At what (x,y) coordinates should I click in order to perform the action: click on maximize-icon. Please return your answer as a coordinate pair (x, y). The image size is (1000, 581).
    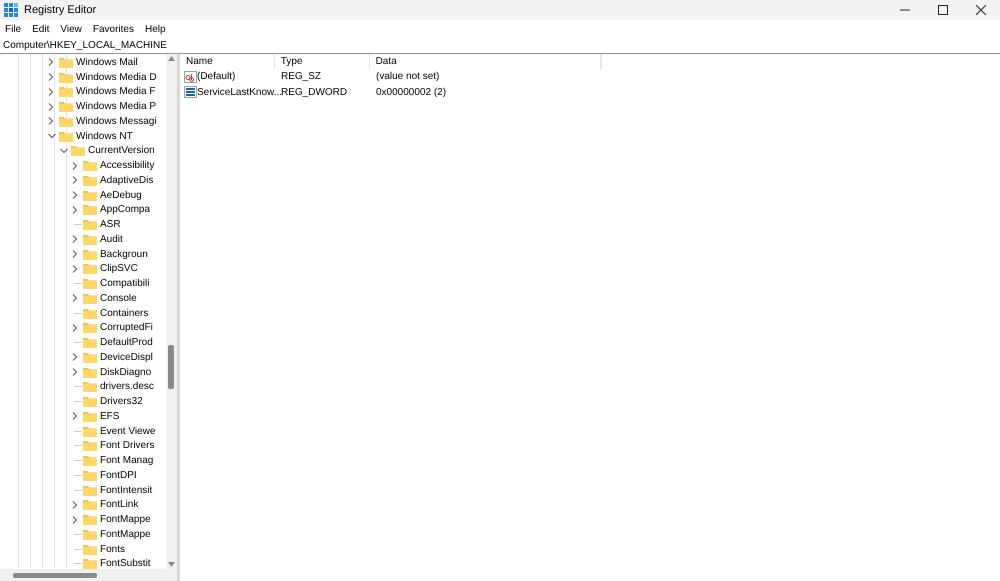
    Looking at the image, I should click on (943, 10).